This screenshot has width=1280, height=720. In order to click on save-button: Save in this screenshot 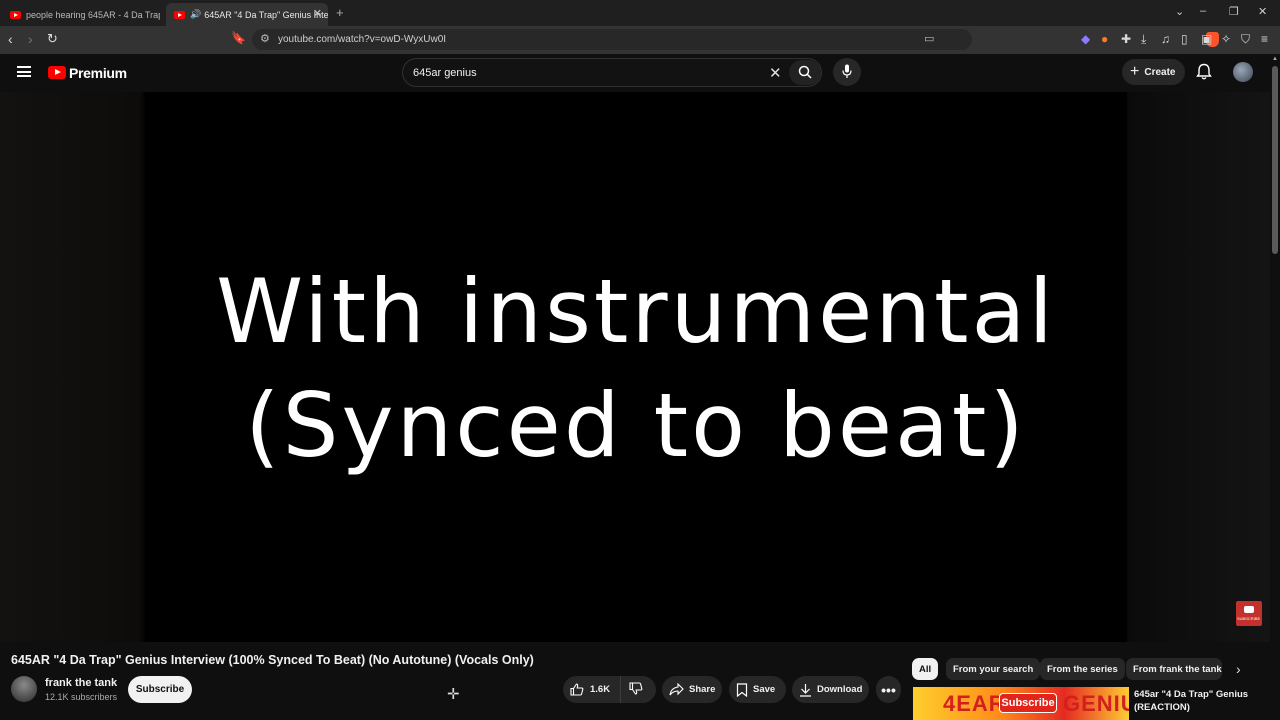, I will do `click(757, 689)`.